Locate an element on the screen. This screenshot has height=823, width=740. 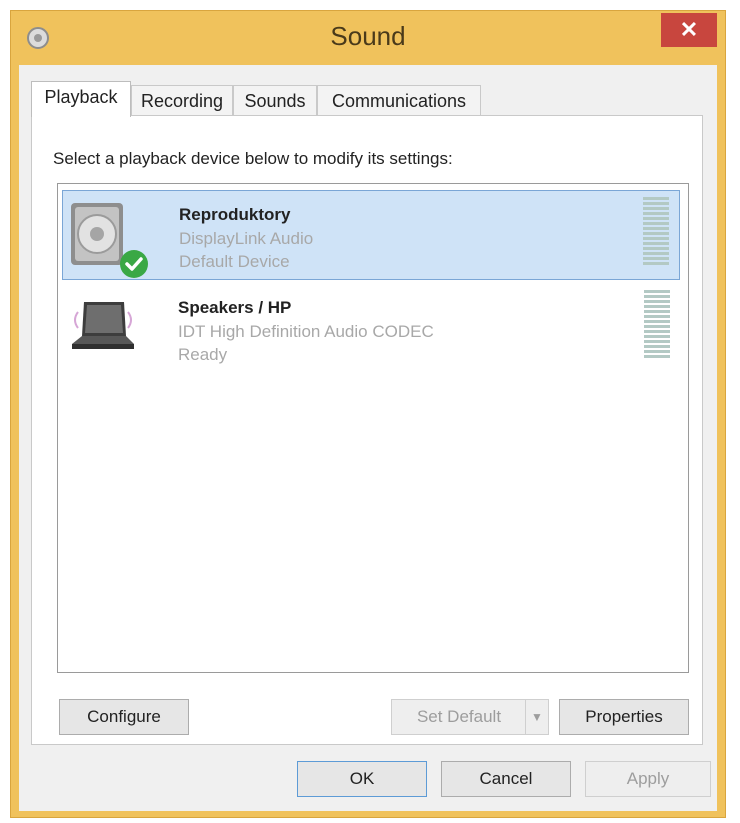
close-button: ✕ is located at coordinates (689, 30).